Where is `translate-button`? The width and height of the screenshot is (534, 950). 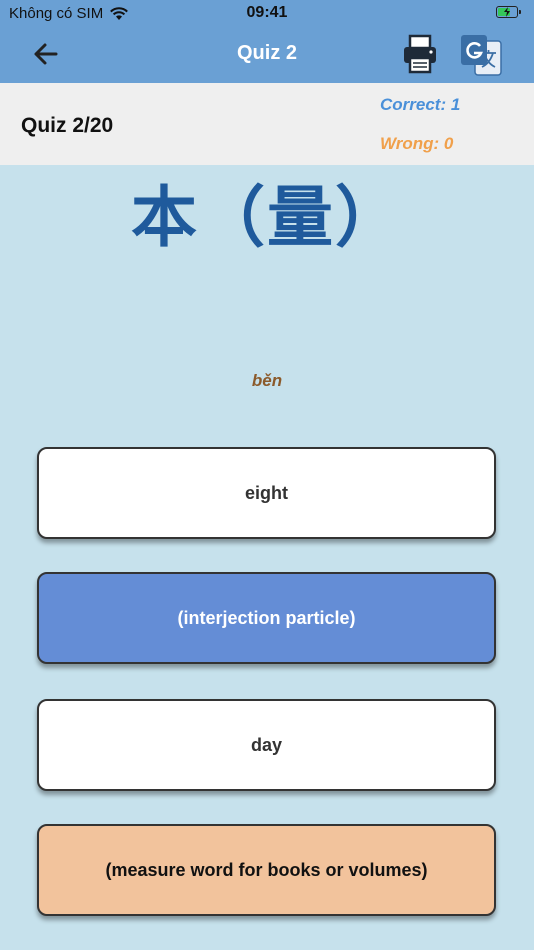 translate-button is located at coordinates (481, 55).